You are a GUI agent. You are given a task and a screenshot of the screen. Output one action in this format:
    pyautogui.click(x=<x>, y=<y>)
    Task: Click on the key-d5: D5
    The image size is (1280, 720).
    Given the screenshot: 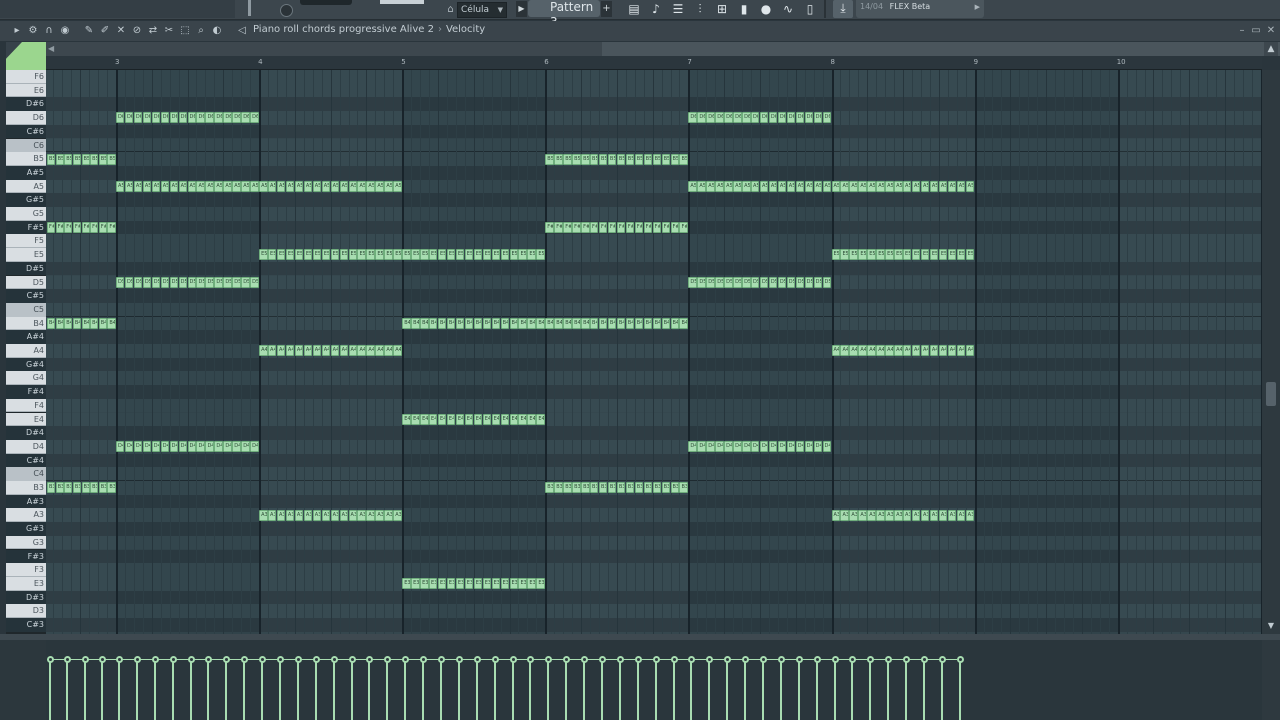 What is the action you would take?
    pyautogui.click(x=26, y=282)
    